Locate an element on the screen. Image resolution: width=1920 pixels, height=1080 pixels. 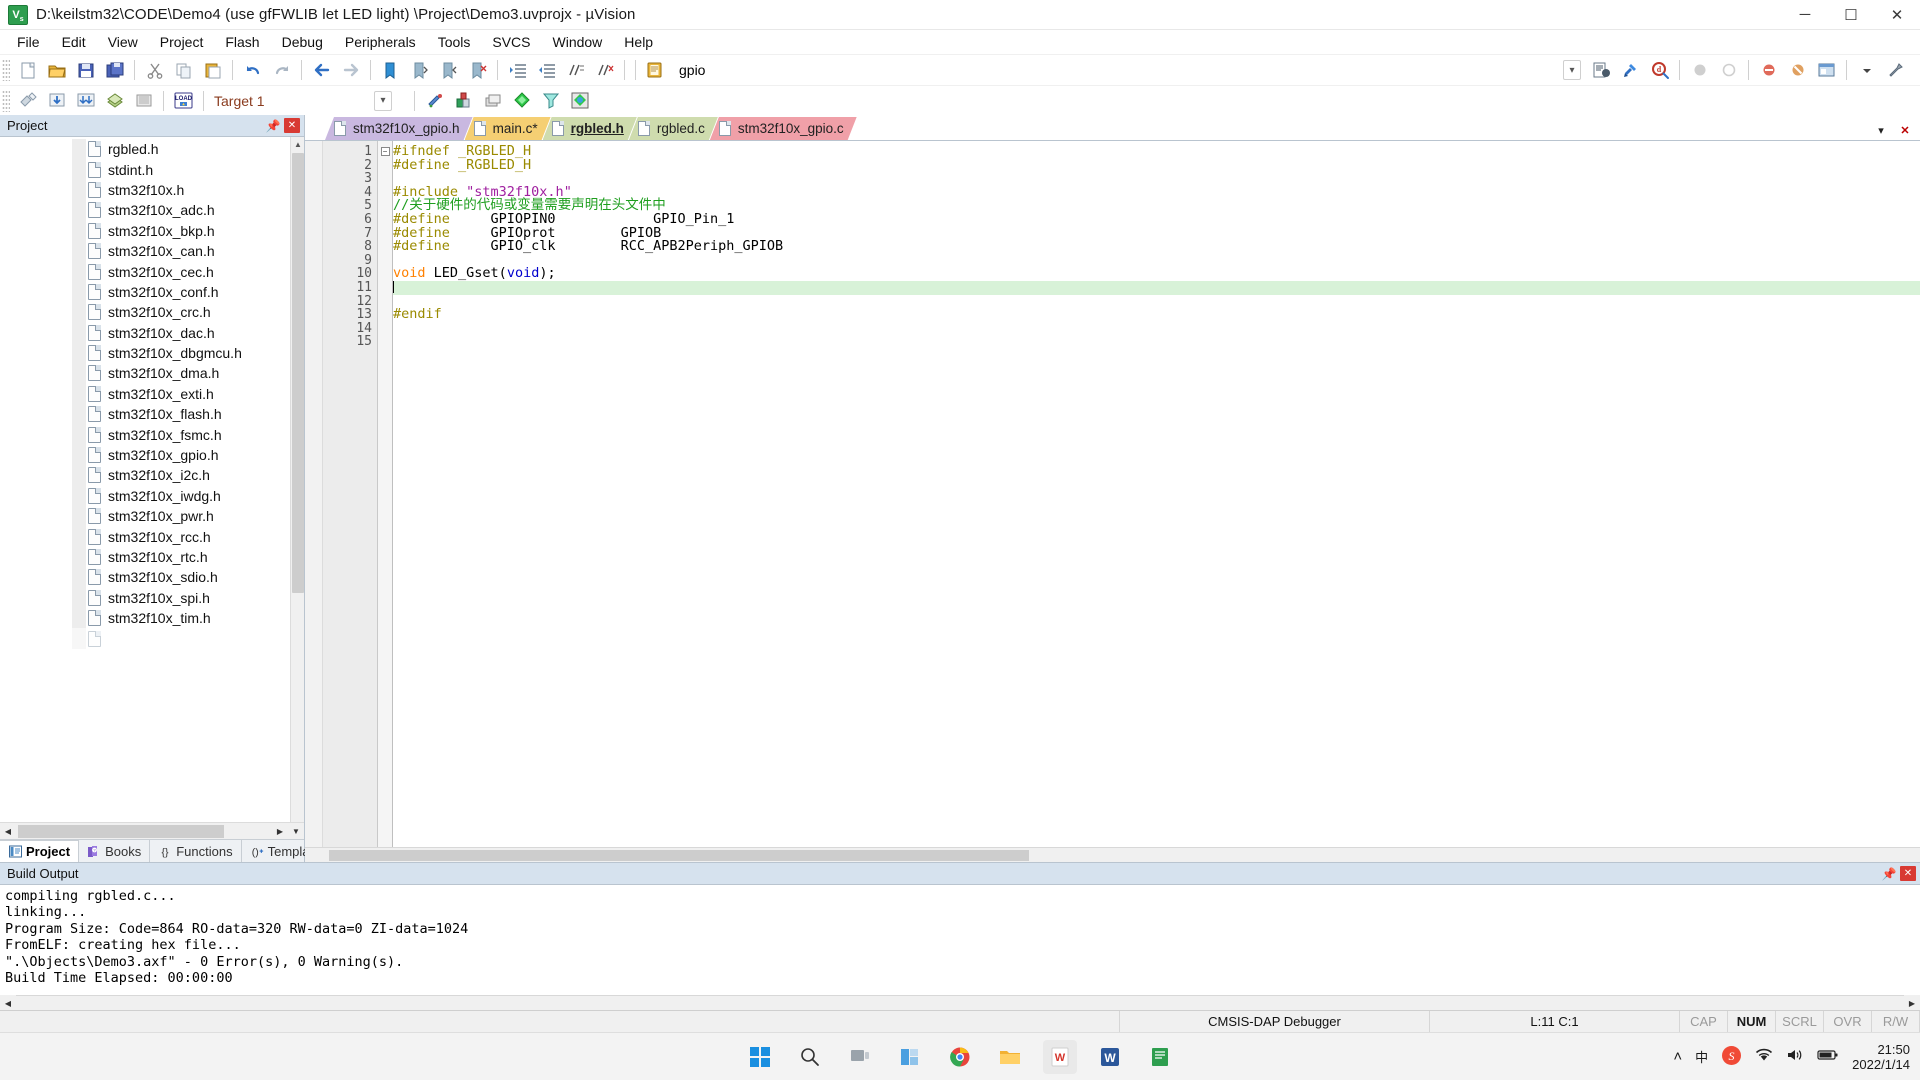
start-button-icon is located at coordinates (760, 1057).